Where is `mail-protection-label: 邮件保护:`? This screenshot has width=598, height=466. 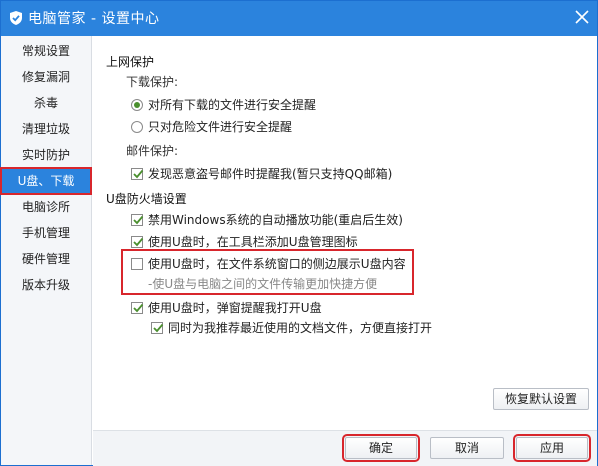 mail-protection-label: 邮件保护: is located at coordinates (152, 151).